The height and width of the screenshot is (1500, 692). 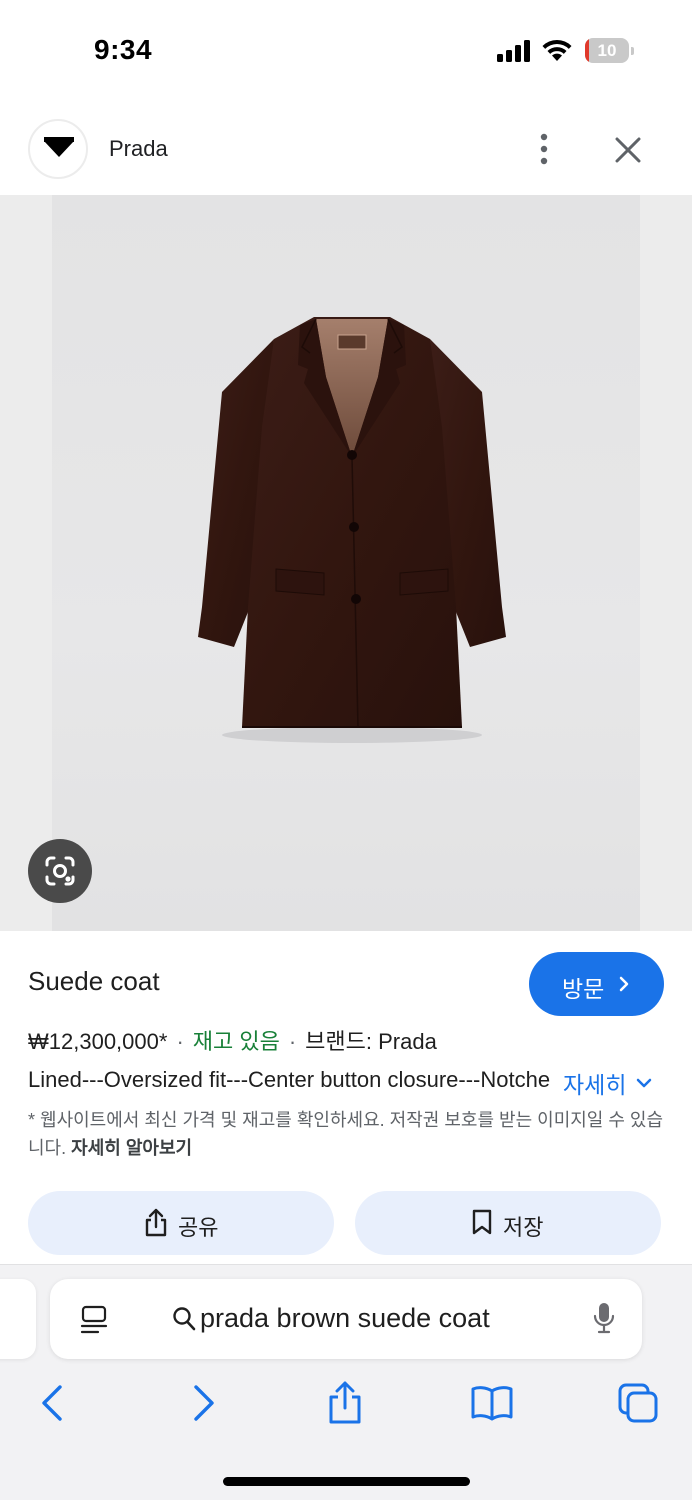 What do you see at coordinates (98, 1041) in the screenshot?
I see `price: ₩12,300,000*` at bounding box center [98, 1041].